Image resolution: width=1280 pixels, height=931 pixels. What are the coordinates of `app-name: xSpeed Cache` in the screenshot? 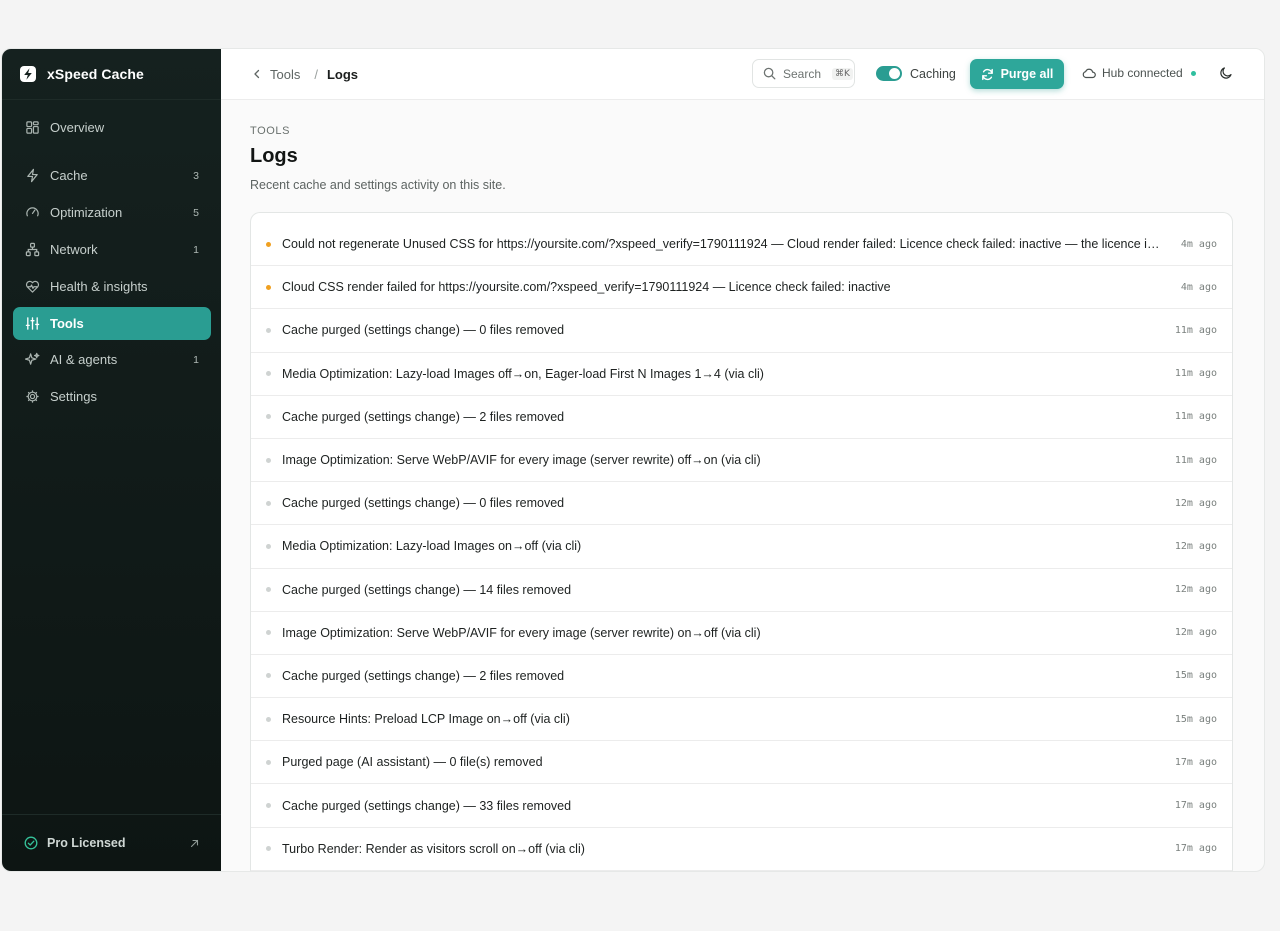 It's located at (95, 74).